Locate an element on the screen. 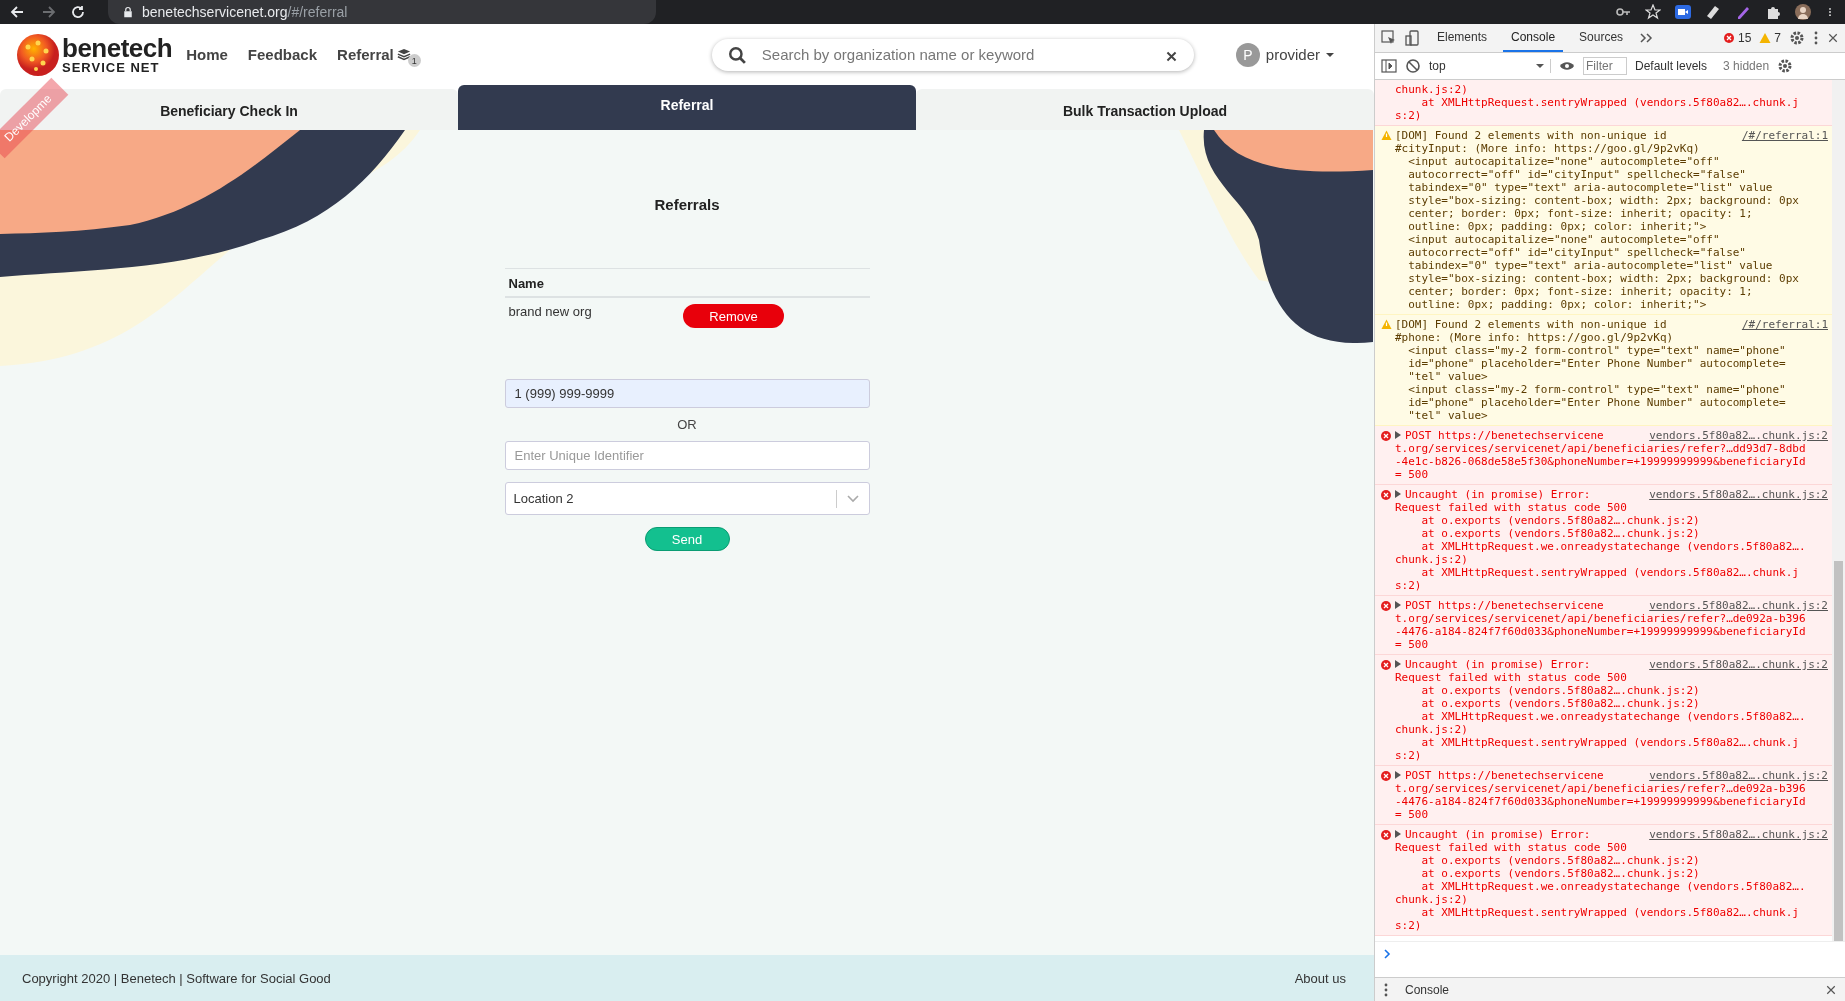  console-line: autocorrect="off" id="cityInput" spellcheck="false" is located at coordinates (1577, 252).